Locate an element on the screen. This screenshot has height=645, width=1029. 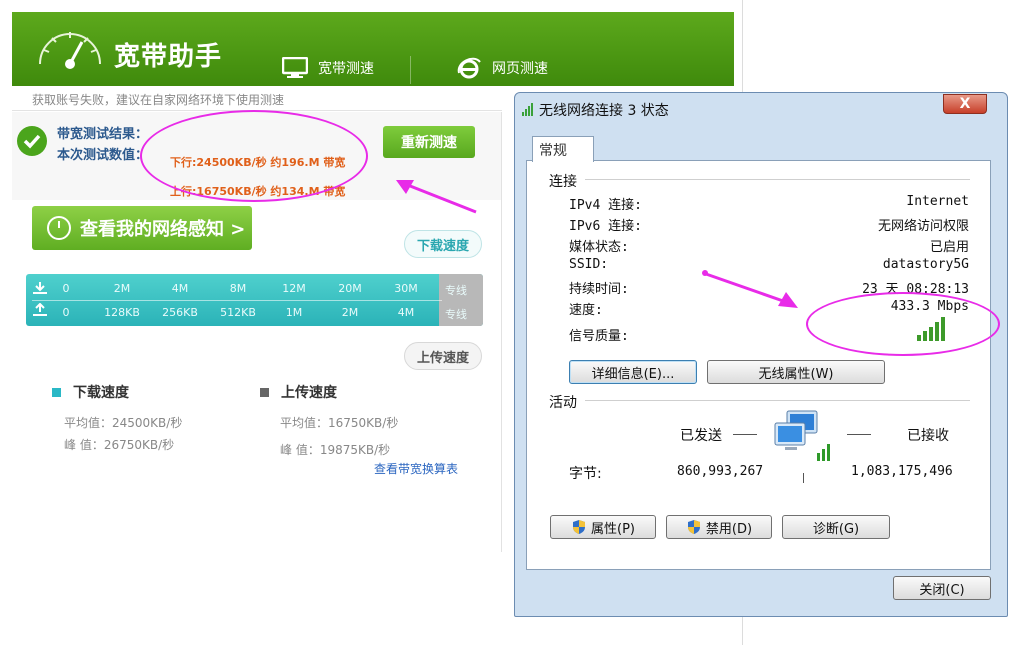
activity-group-label: 活动 is located at coordinates (563, 403).